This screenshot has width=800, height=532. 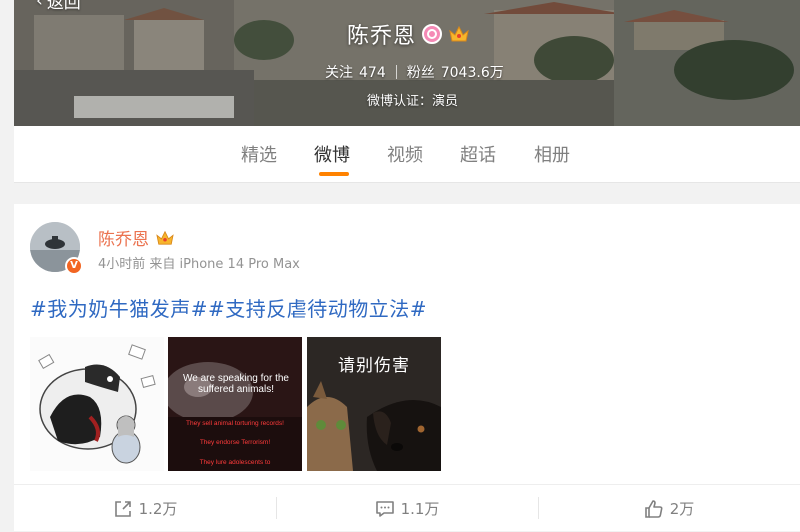 I want to click on profile-tabs: 精选 微博 视频 超话 相册, so click(x=407, y=154).